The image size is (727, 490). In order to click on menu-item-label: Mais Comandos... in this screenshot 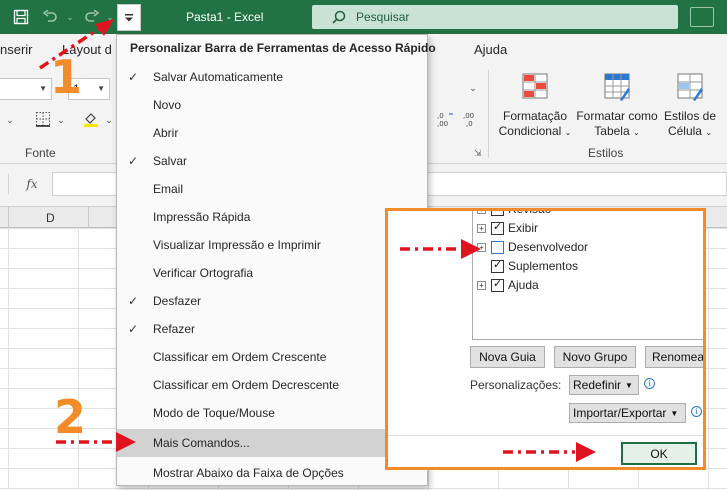, I will do `click(201, 443)`.